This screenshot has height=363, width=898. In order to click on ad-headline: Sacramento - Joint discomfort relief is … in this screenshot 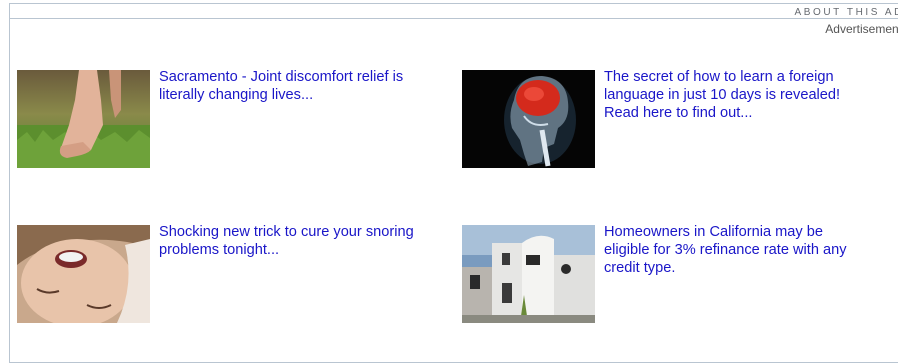, I will do `click(289, 86)`.